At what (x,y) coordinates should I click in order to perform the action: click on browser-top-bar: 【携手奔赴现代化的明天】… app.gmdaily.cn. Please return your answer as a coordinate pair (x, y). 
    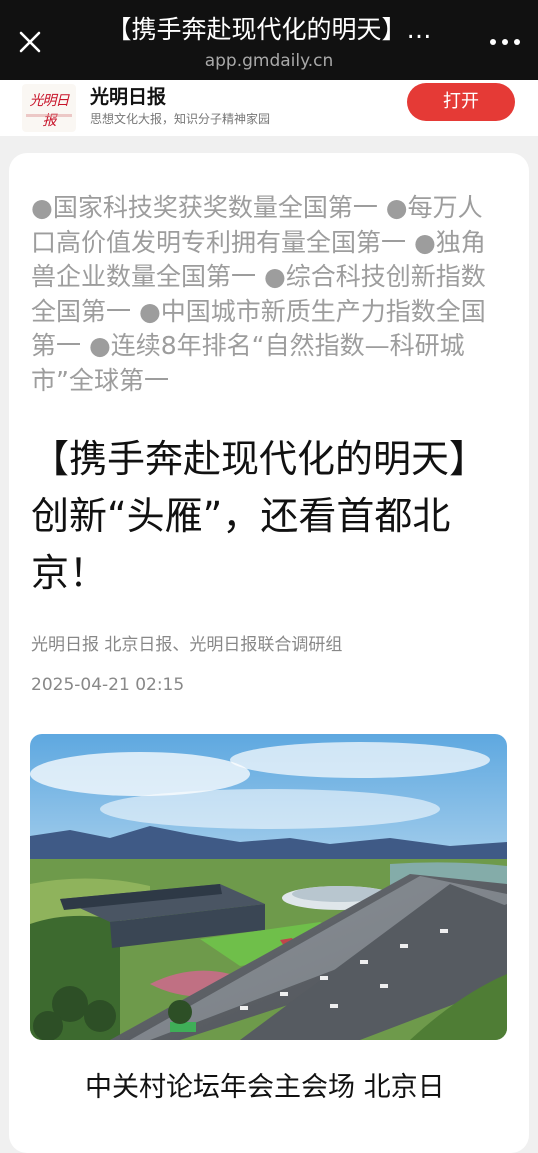
    Looking at the image, I should click on (269, 40).